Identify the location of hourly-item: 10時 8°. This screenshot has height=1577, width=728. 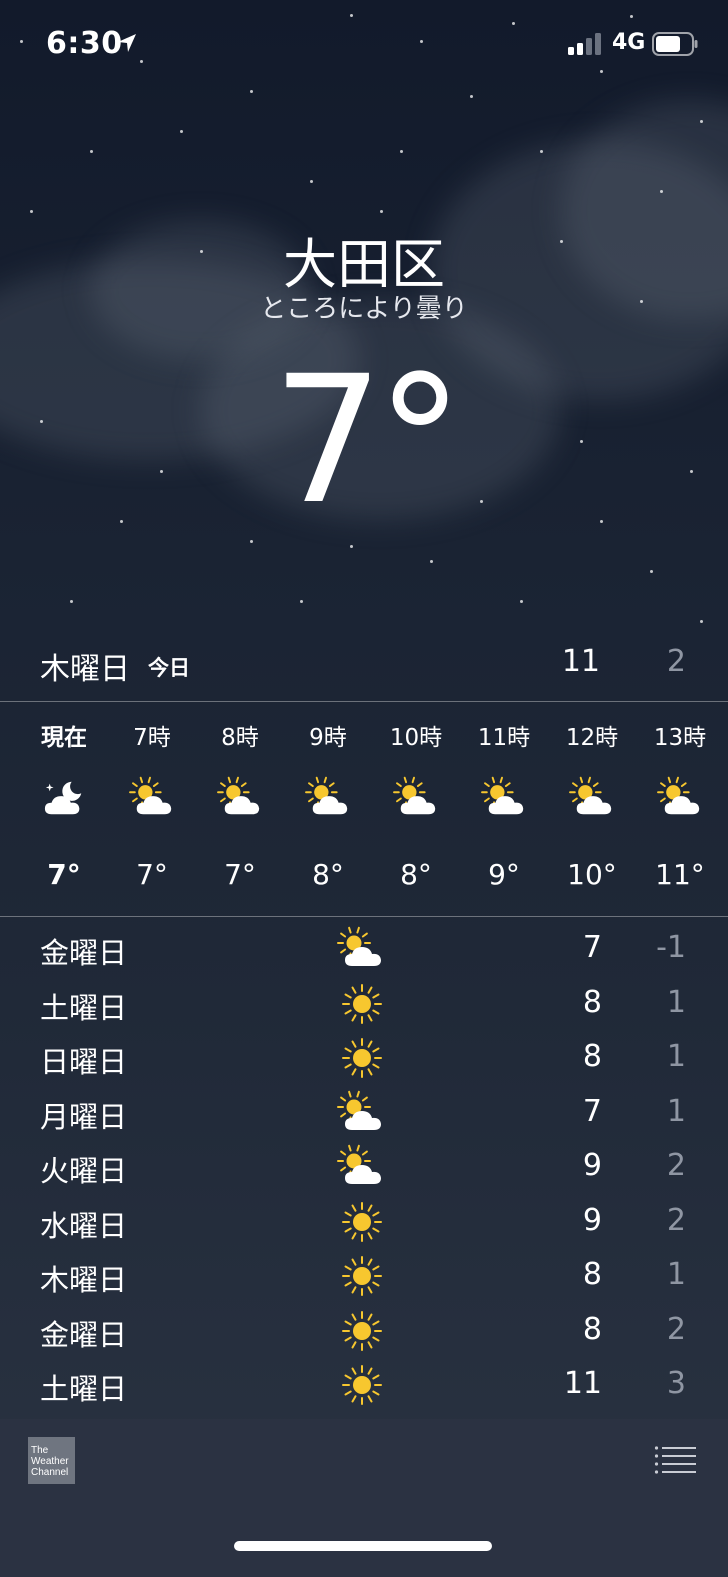
(416, 809).